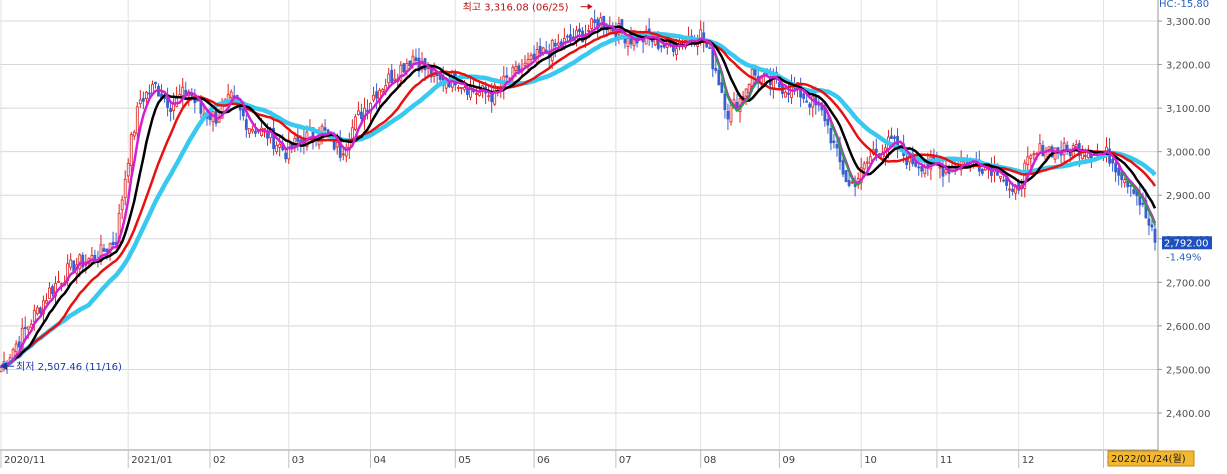 Image resolution: width=1227 pixels, height=474 pixels. Describe the element at coordinates (1188, 414) in the screenshot. I see `y-tick-label: 2,400.00` at that location.